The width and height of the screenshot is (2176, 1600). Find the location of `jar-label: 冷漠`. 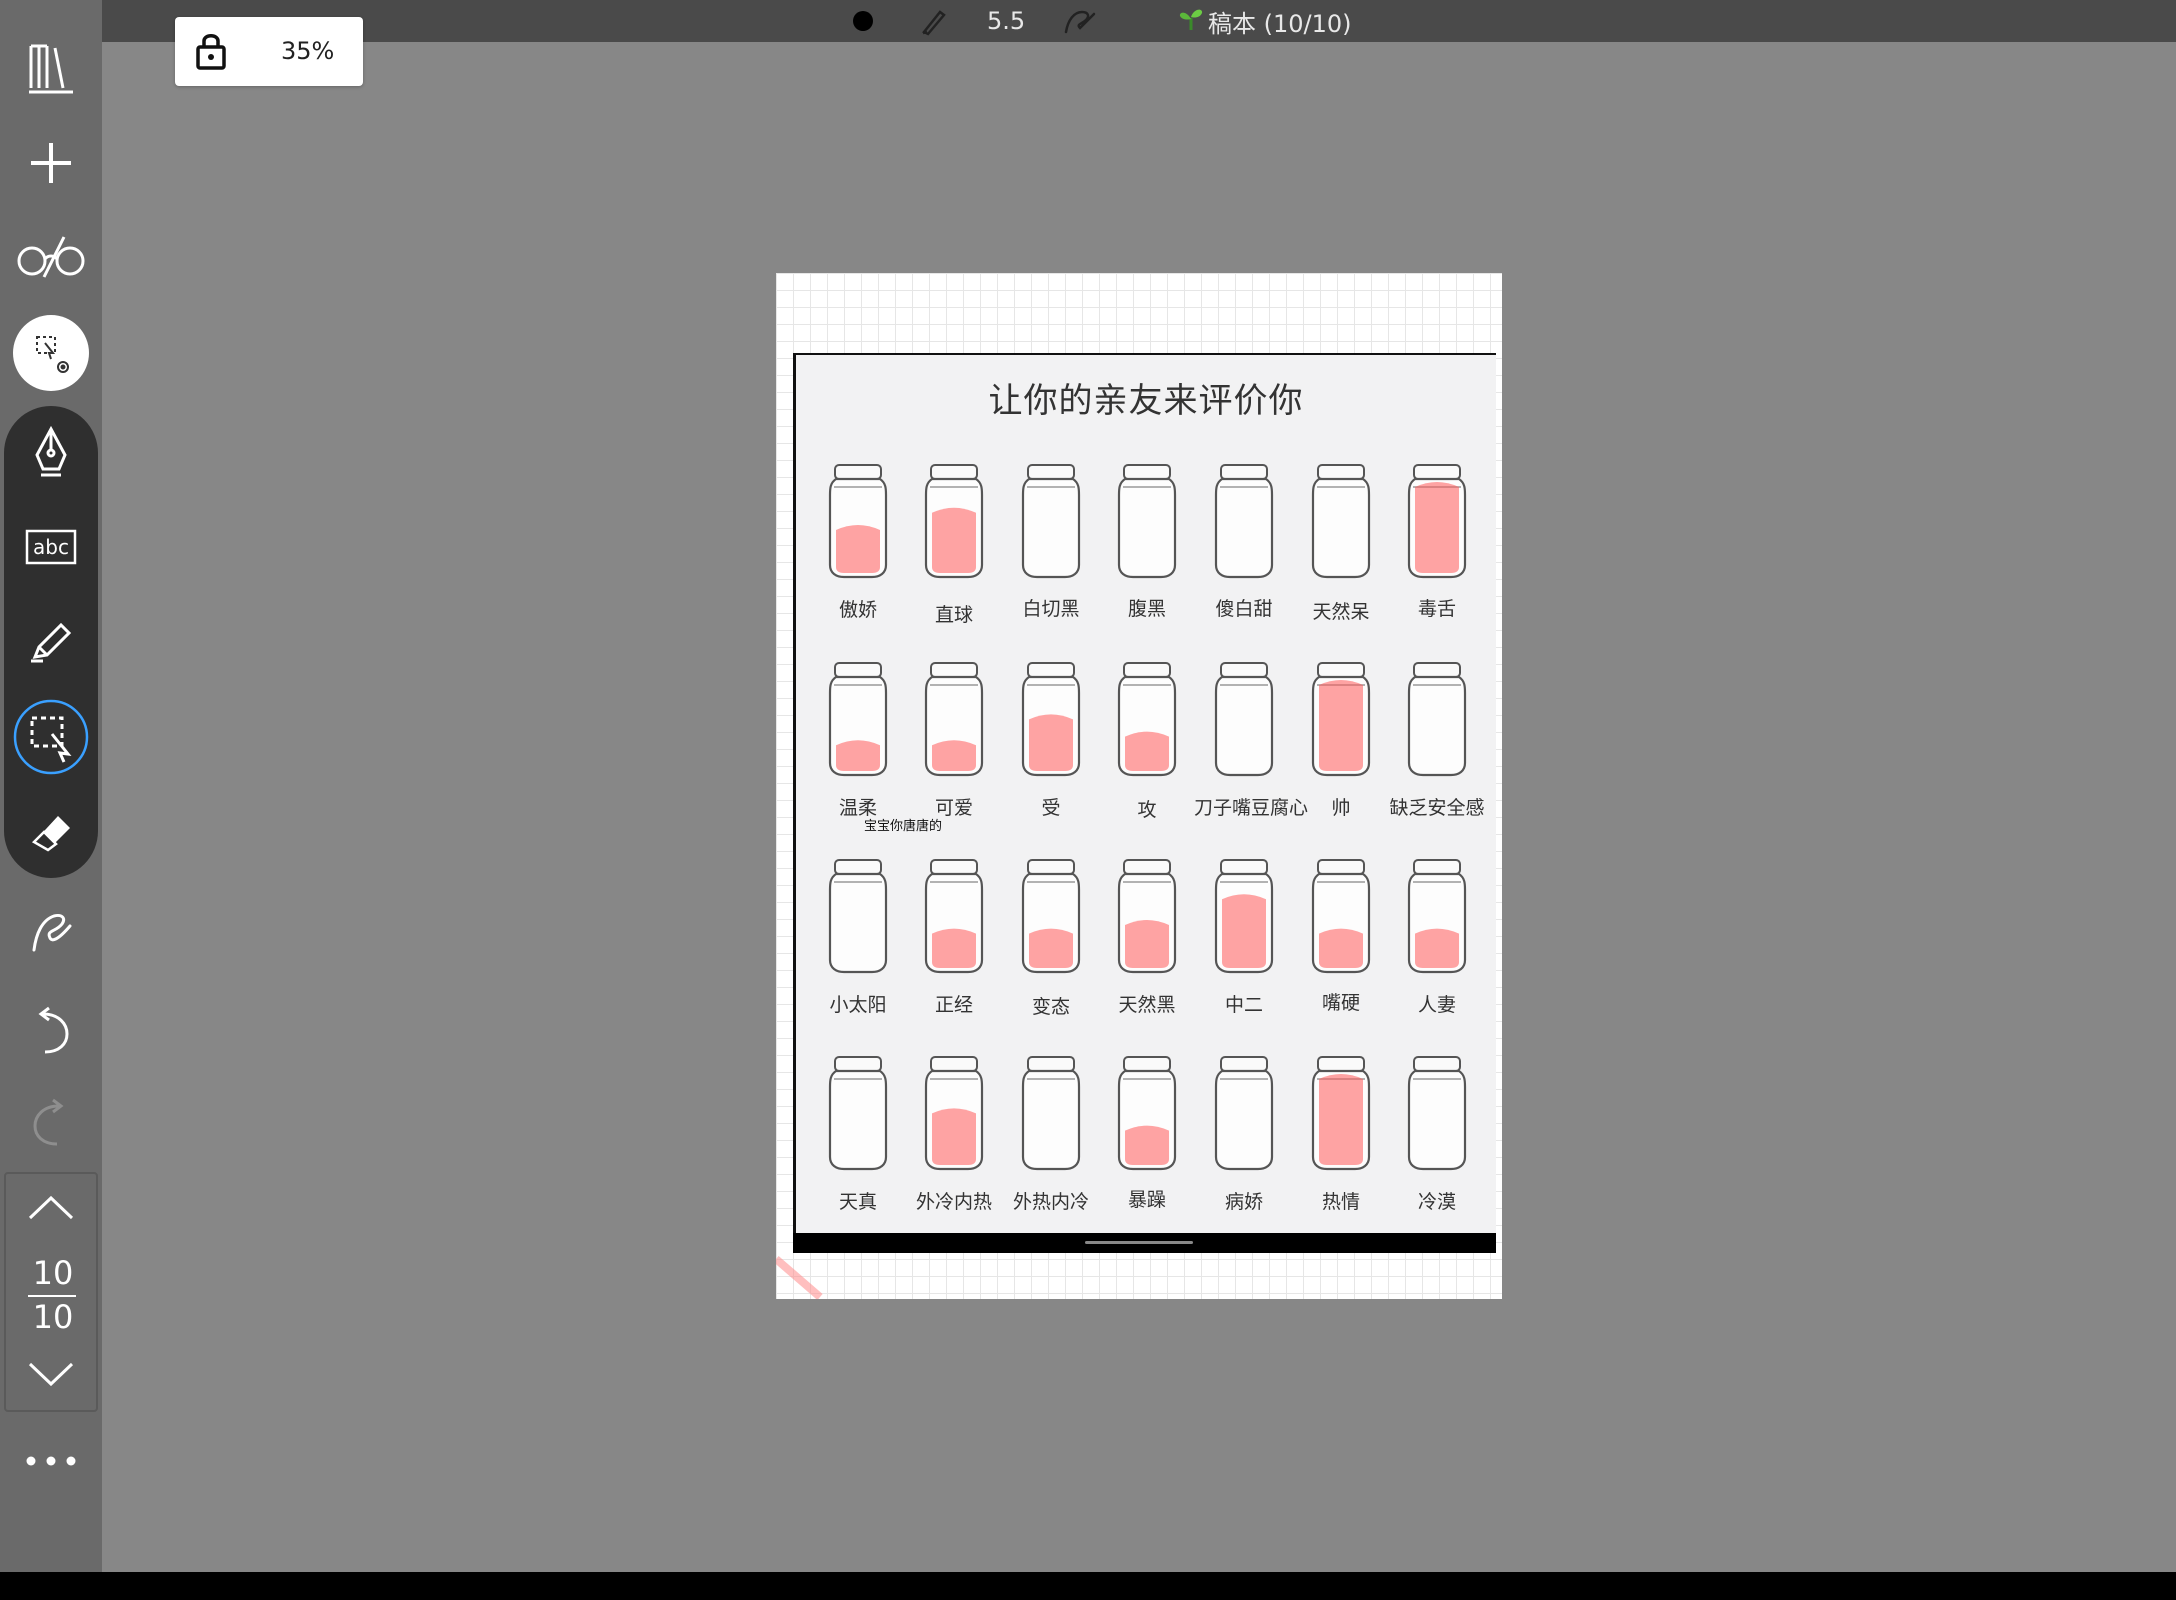

jar-label: 冷漠 is located at coordinates (1436, 1202).